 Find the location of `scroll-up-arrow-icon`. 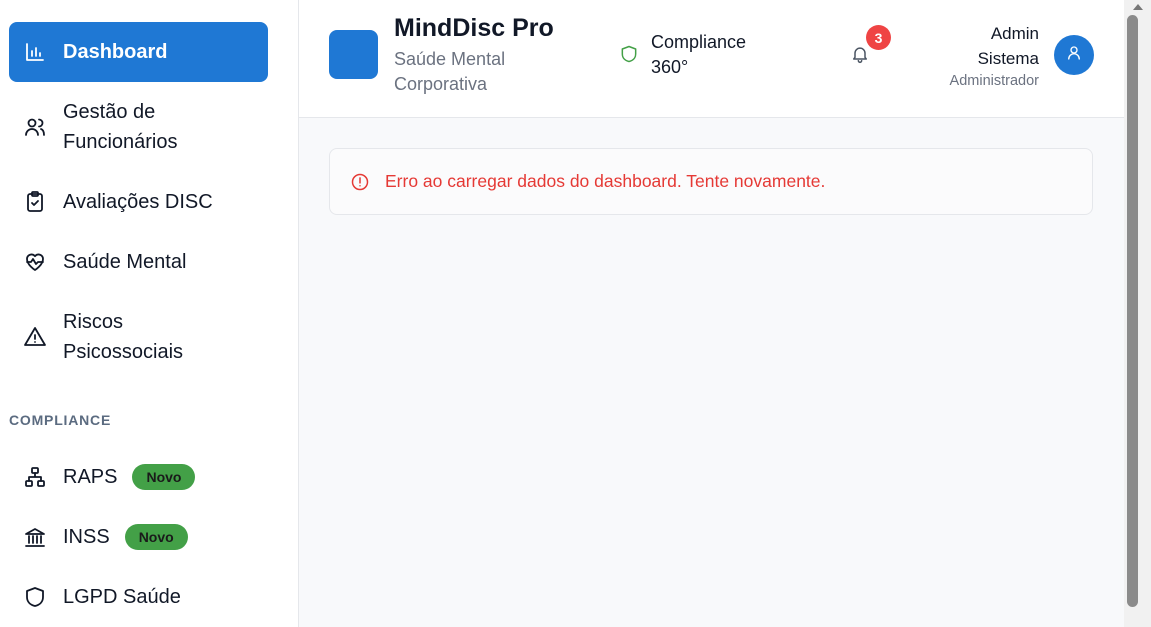

scroll-up-arrow-icon is located at coordinates (1138, 7).